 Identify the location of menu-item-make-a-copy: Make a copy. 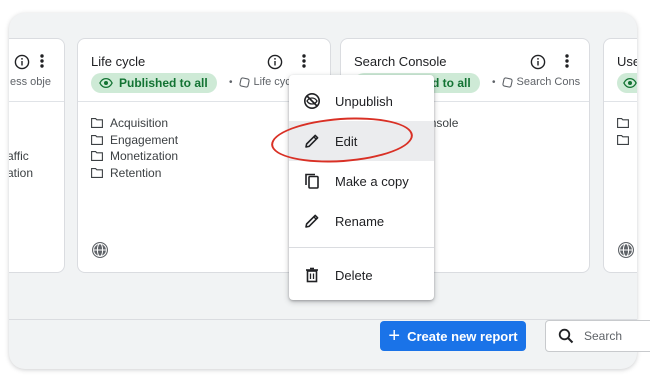
(361, 181).